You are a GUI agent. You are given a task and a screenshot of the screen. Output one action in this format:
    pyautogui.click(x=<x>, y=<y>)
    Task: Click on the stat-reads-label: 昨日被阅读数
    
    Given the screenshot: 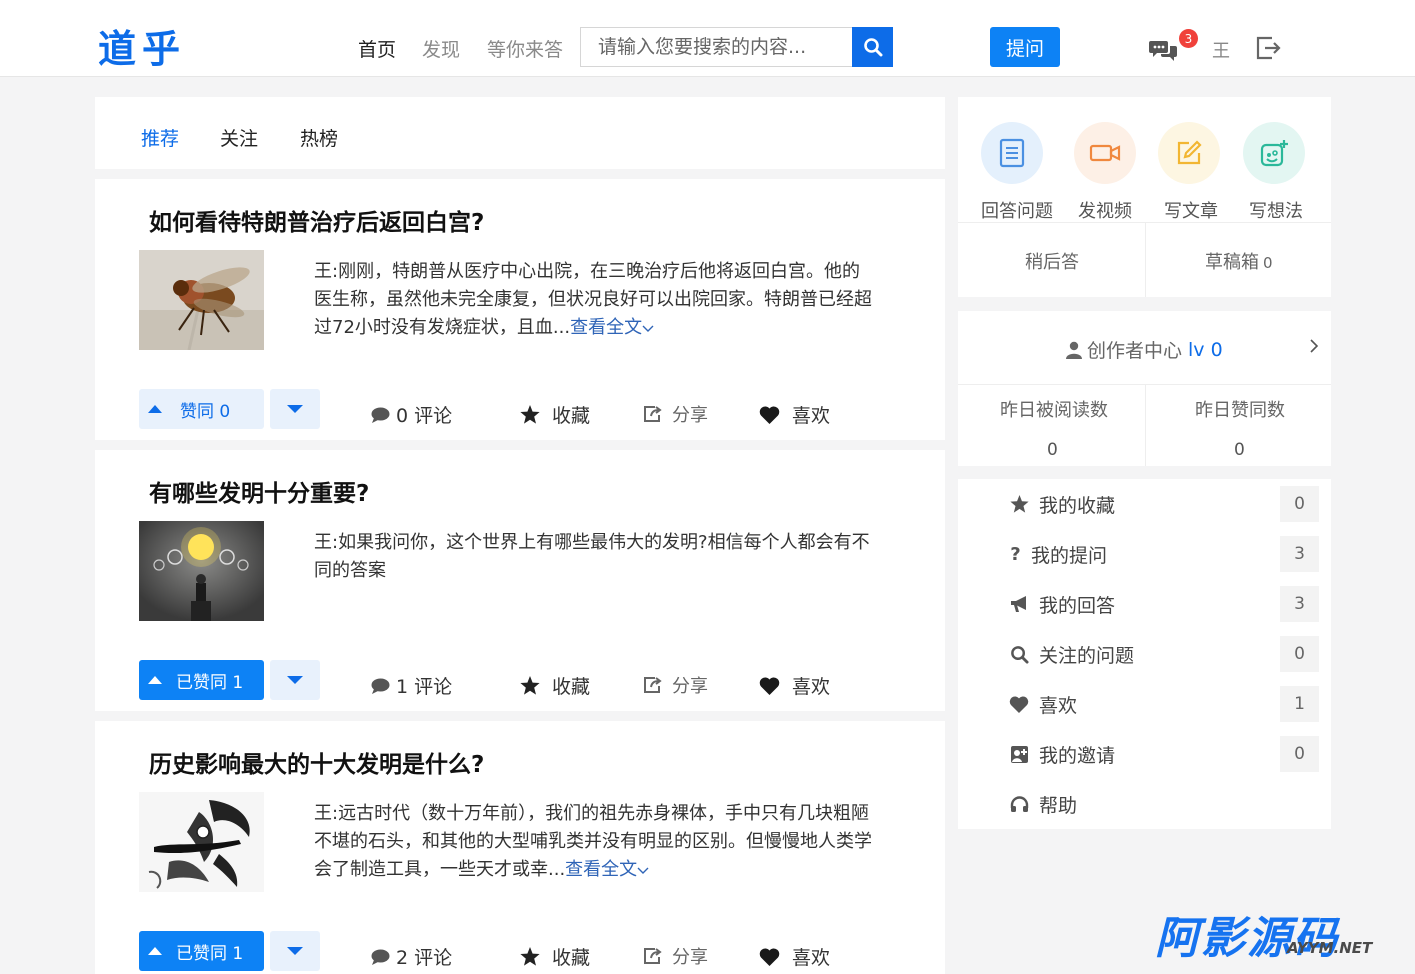 What is the action you would take?
    pyautogui.click(x=1054, y=410)
    